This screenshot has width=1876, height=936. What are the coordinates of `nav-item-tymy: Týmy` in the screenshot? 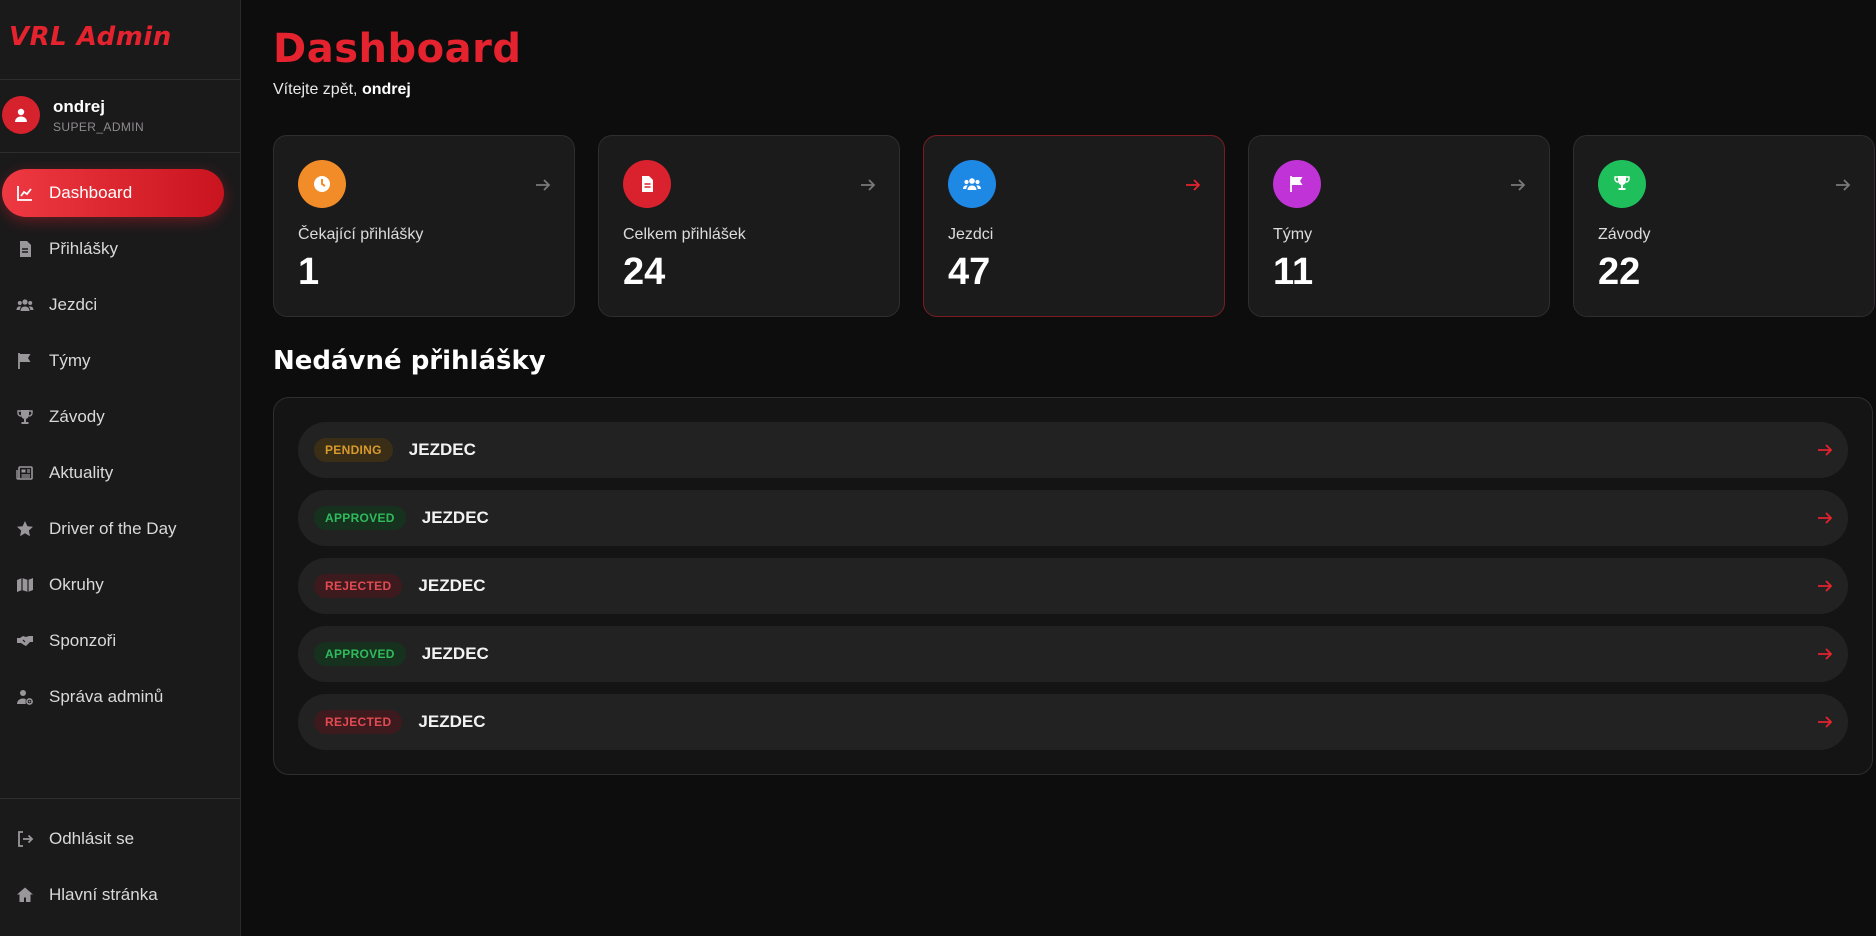 It's located at (113, 361).